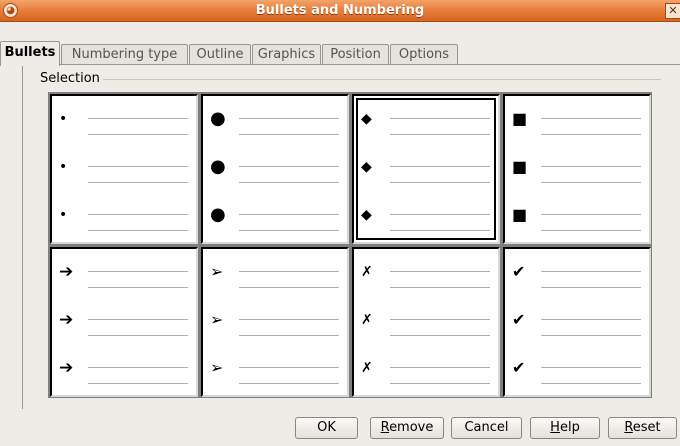 The height and width of the screenshot is (446, 680). What do you see at coordinates (286, 54) in the screenshot?
I see `tab-graphics: Graphics` at bounding box center [286, 54].